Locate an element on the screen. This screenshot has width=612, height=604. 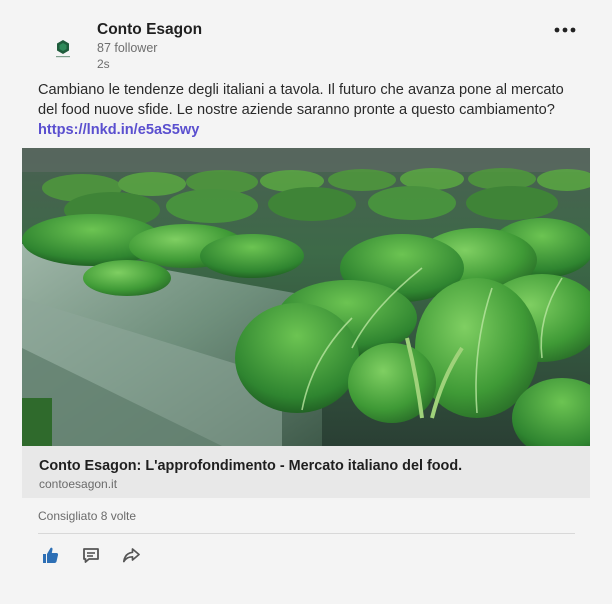
share-icon is located at coordinates (131, 555).